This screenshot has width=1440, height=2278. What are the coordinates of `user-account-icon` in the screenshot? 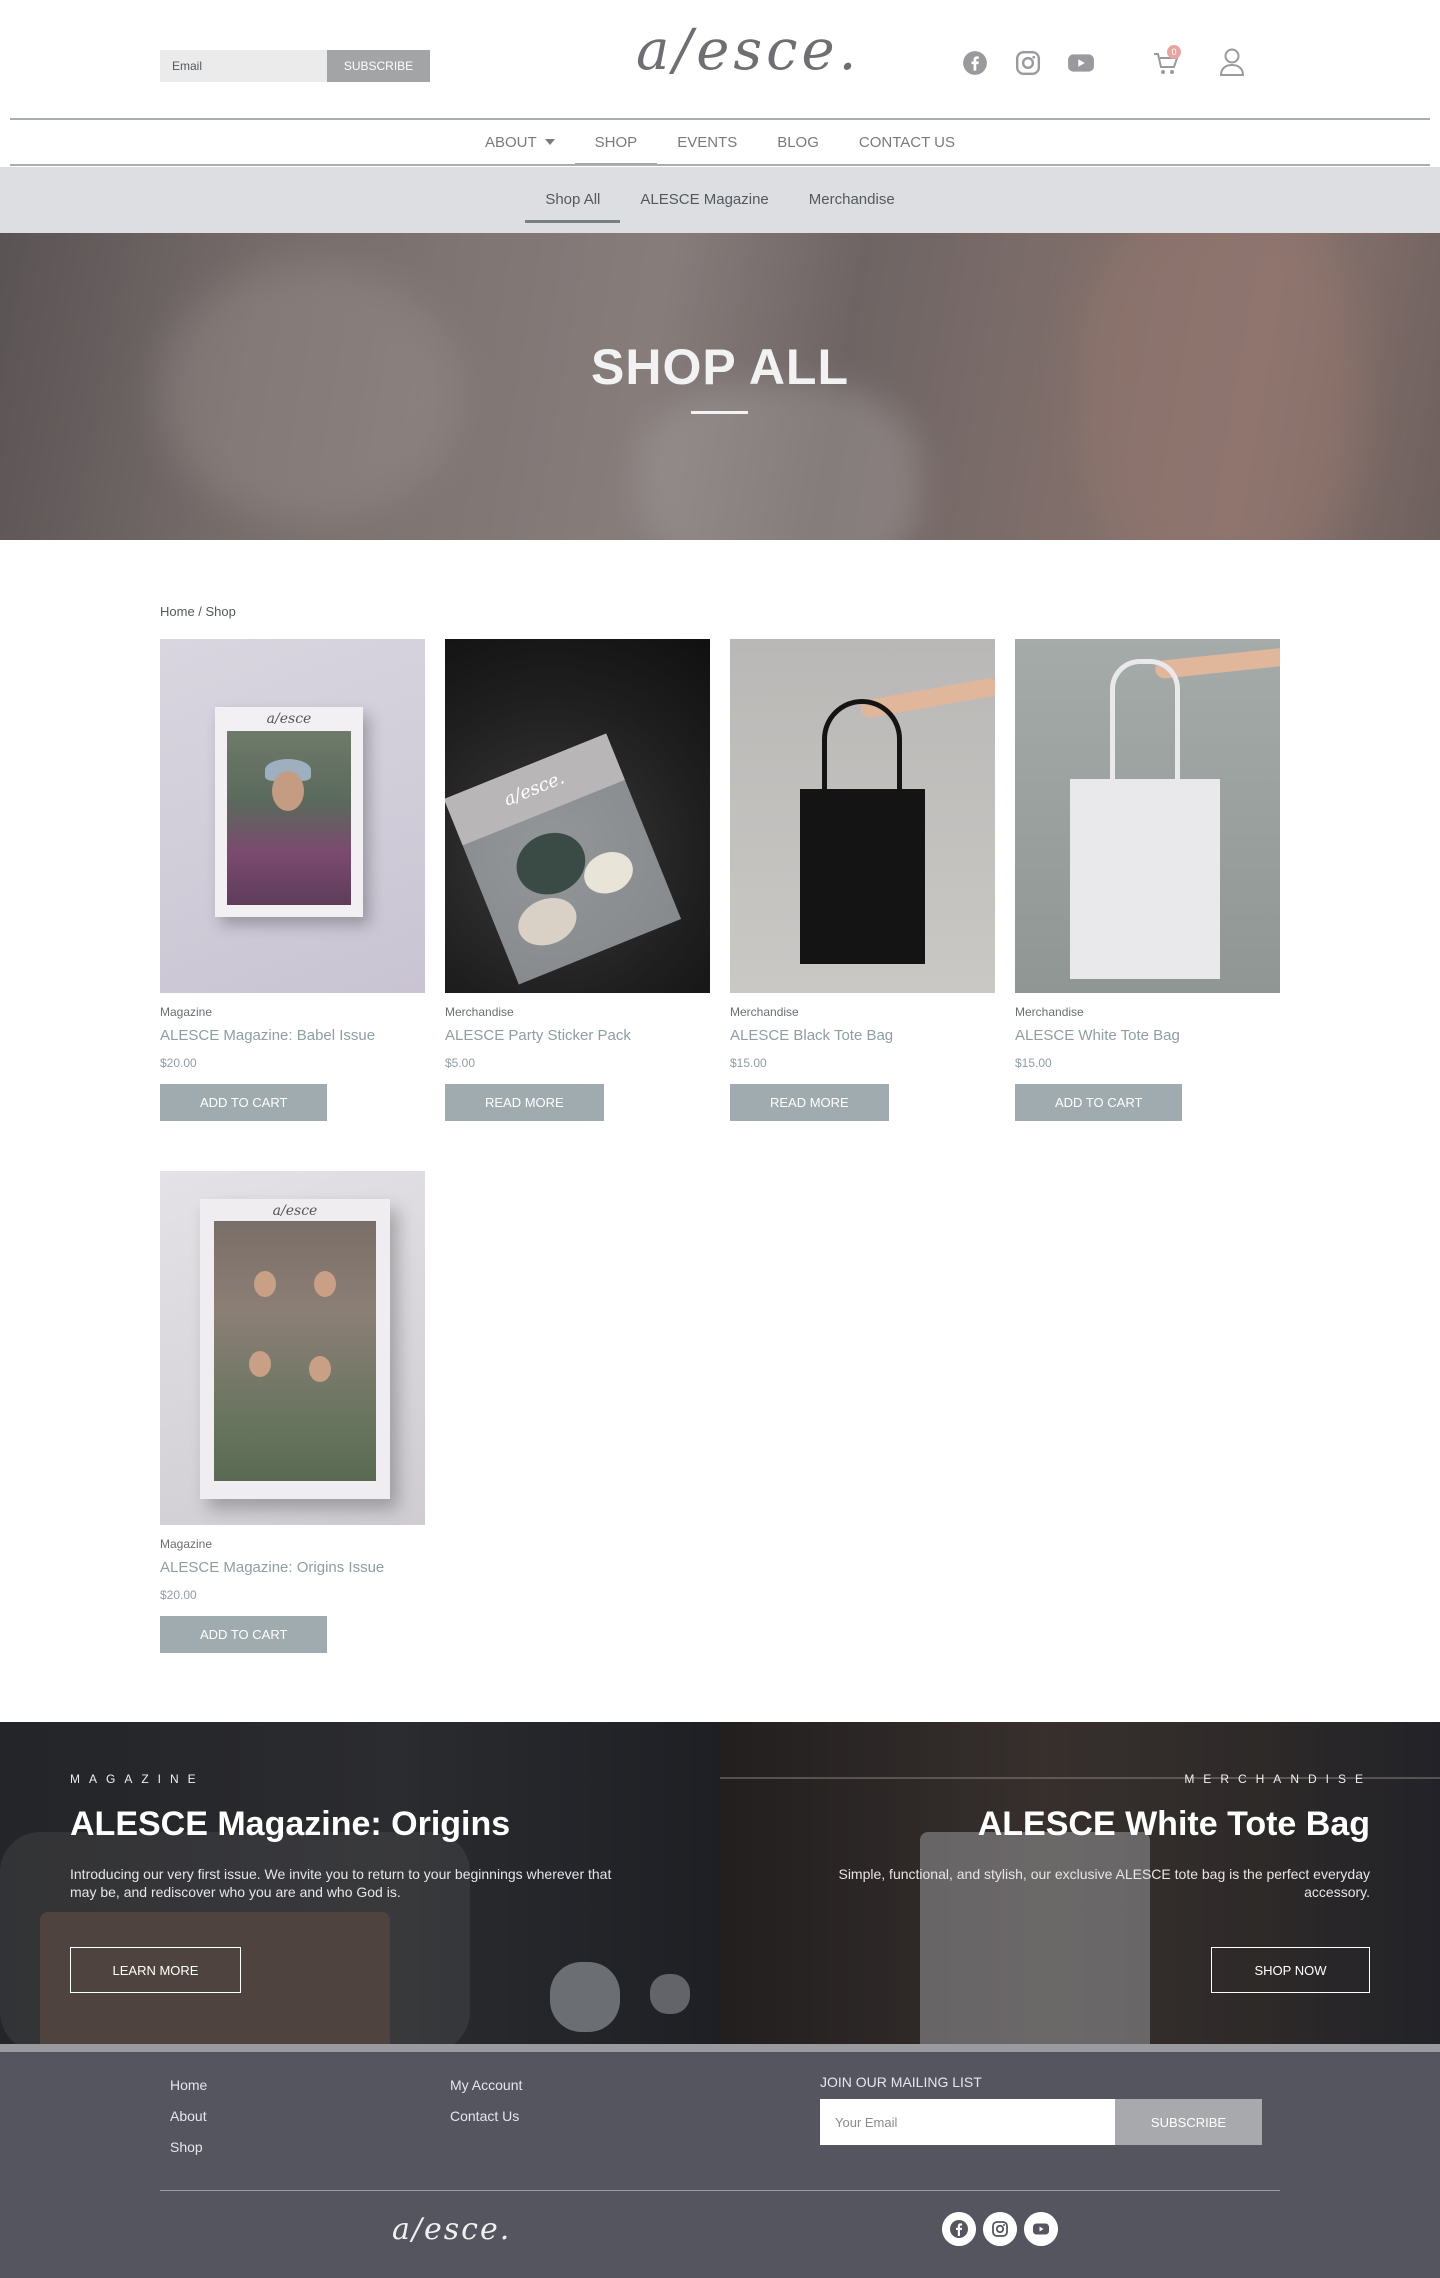 It's located at (1232, 62).